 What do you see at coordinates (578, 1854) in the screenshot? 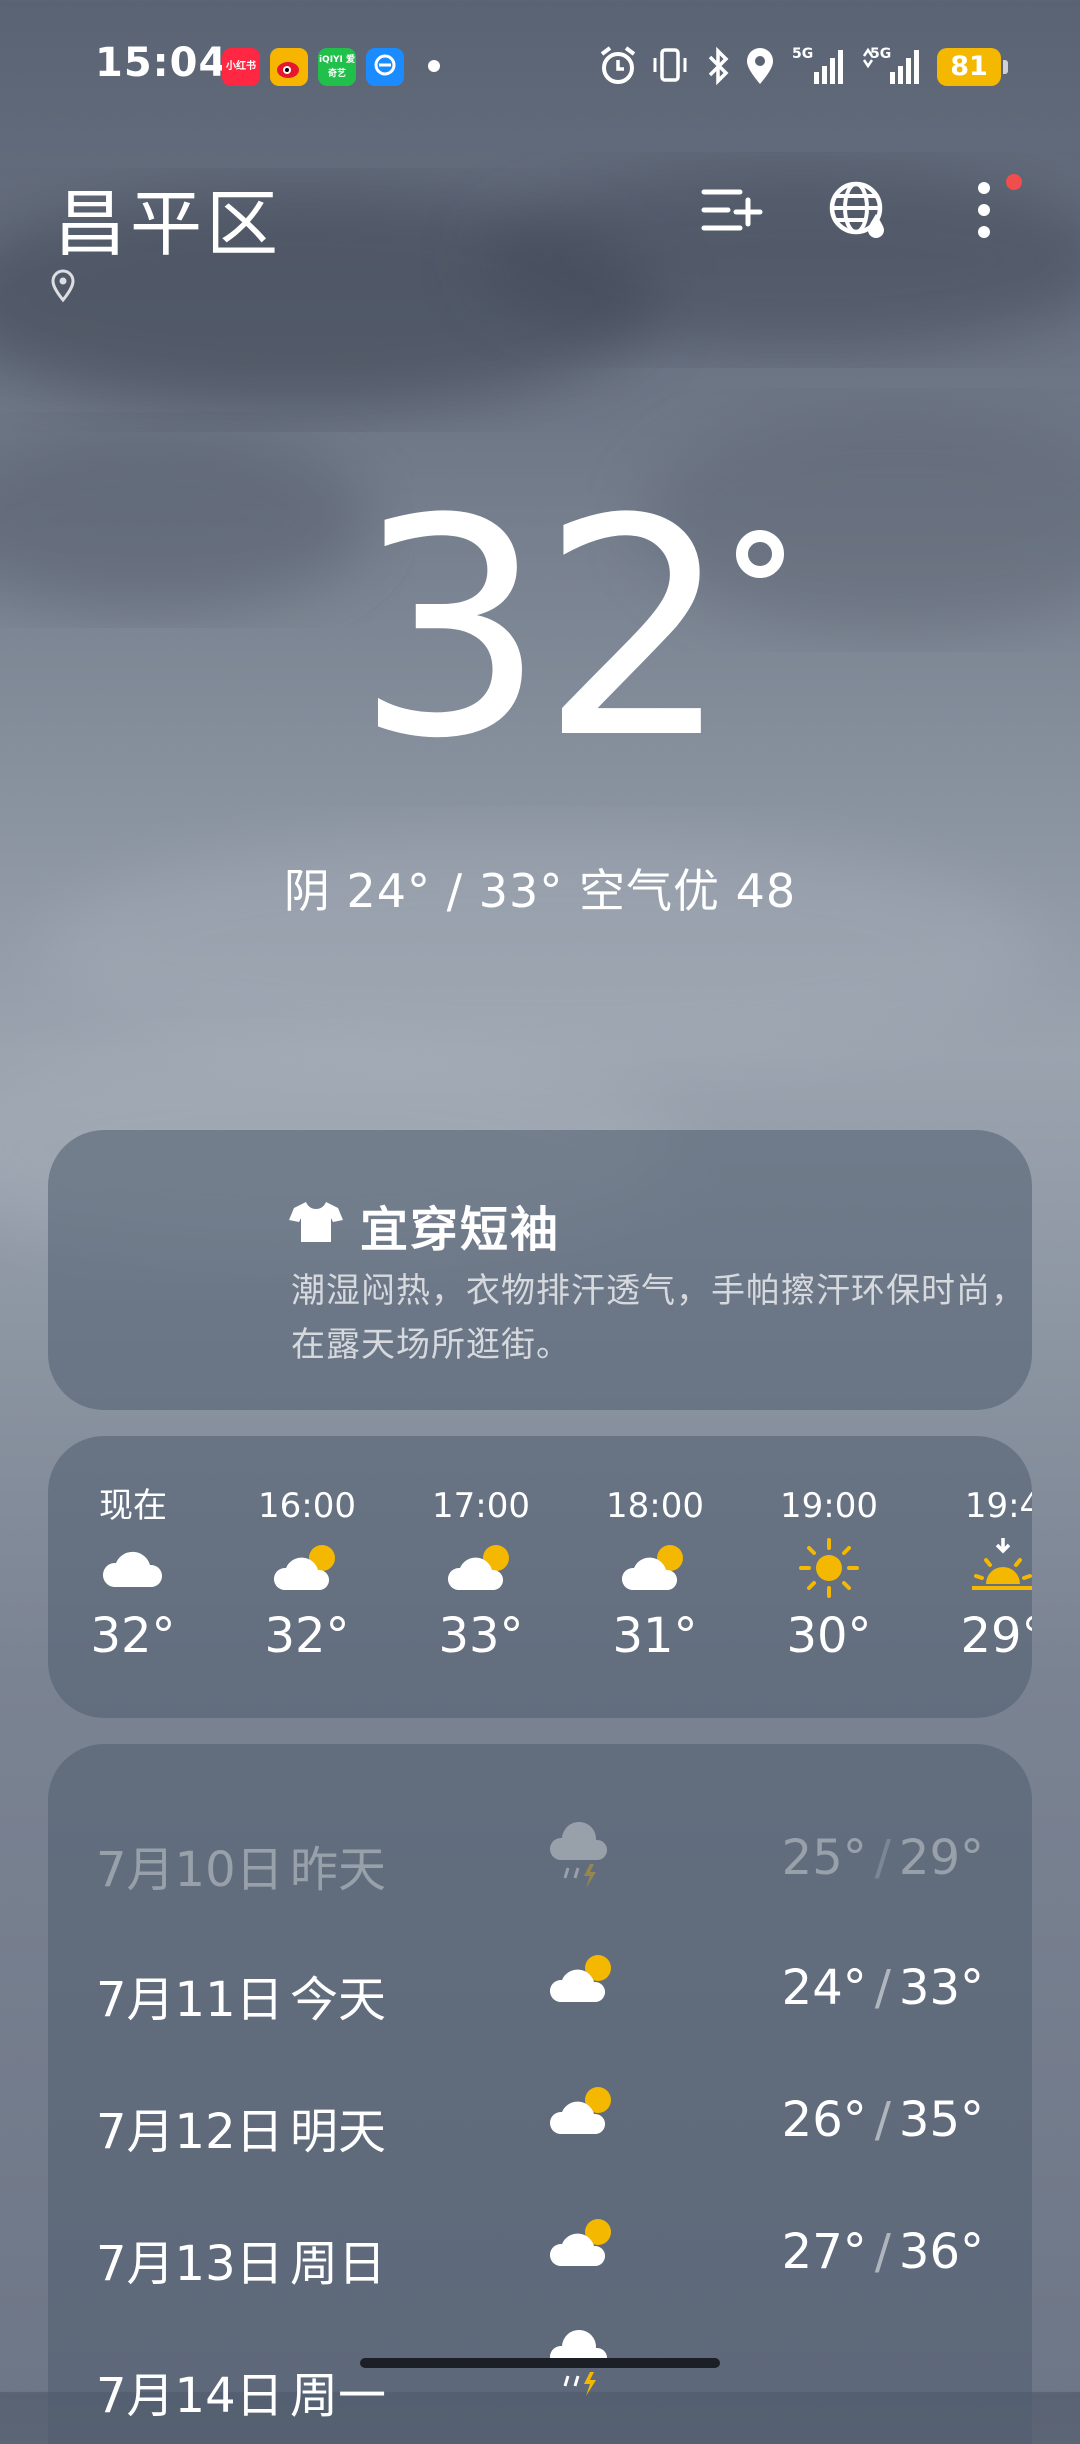
I see `thunderstorm-icon` at bounding box center [578, 1854].